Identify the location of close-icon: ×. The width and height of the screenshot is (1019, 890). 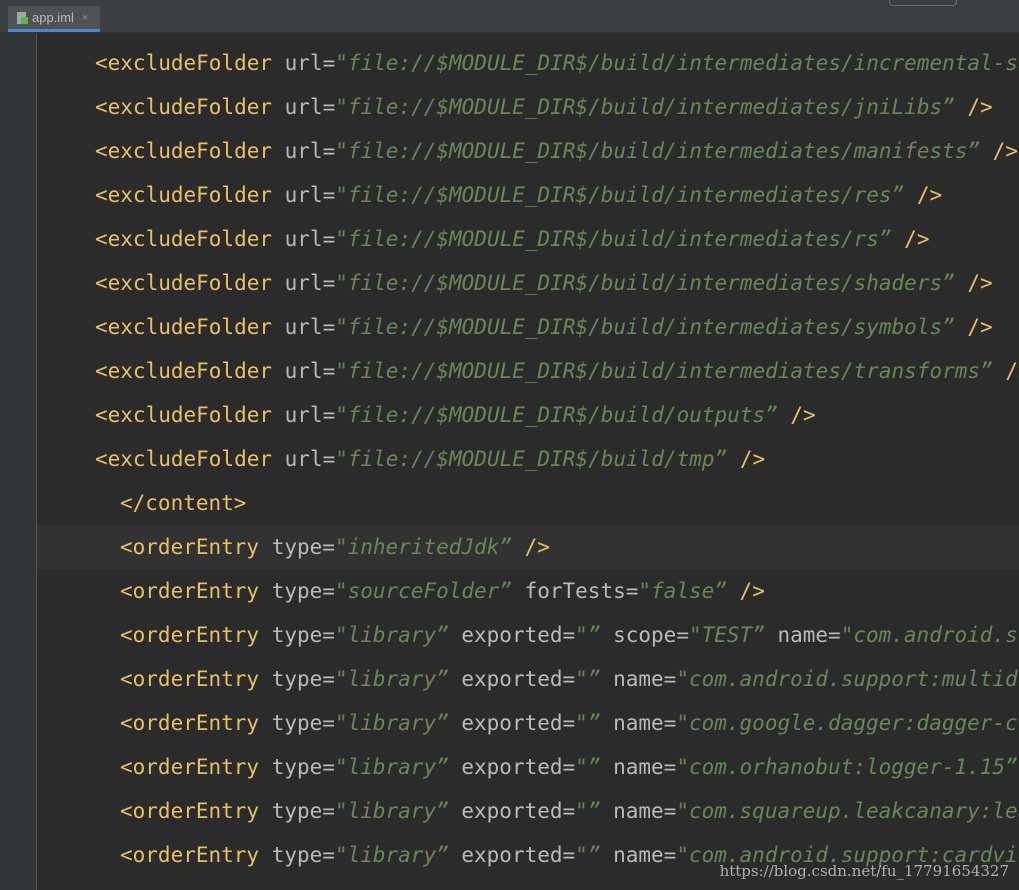
(85, 18).